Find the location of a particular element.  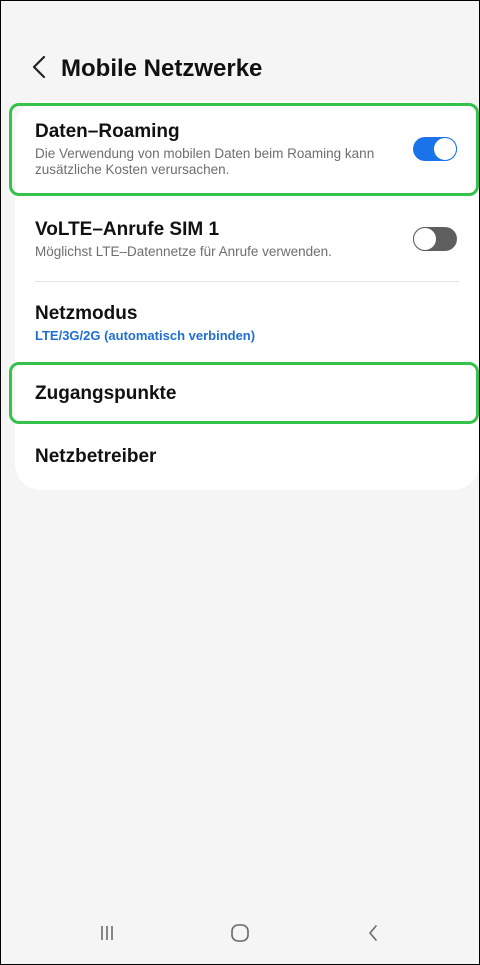

back-button is located at coordinates (39, 69).